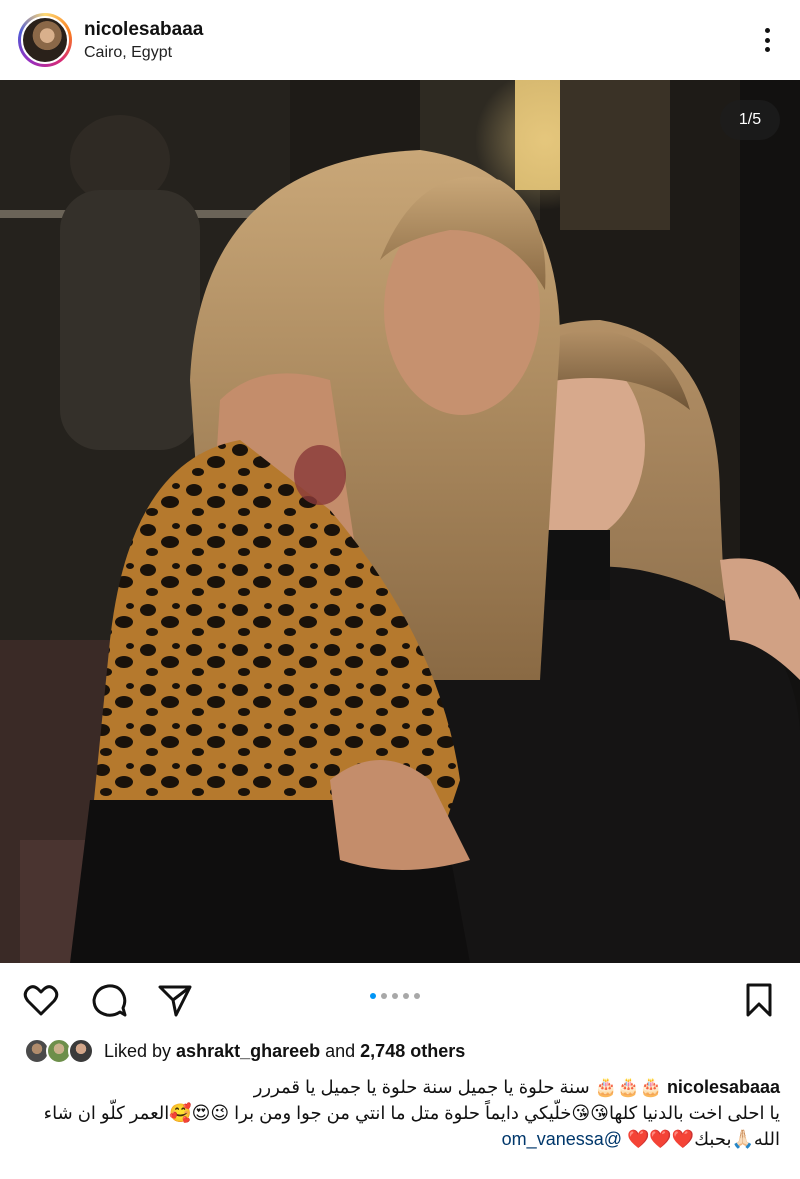 Image resolution: width=800 pixels, height=1179 pixels. I want to click on bookmark-icon, so click(759, 1000).